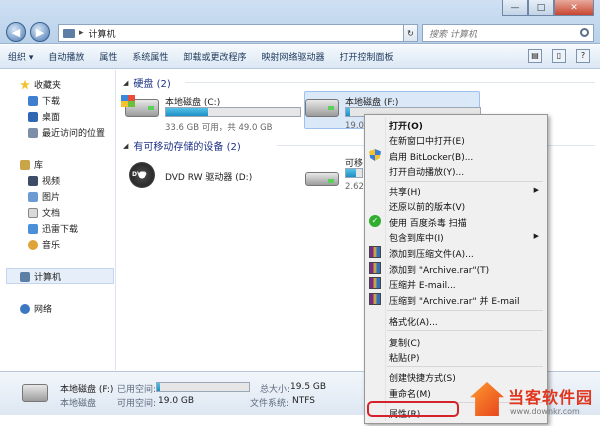 The width and height of the screenshot is (600, 426). I want to click on windows-logo-icon, so click(128, 101).